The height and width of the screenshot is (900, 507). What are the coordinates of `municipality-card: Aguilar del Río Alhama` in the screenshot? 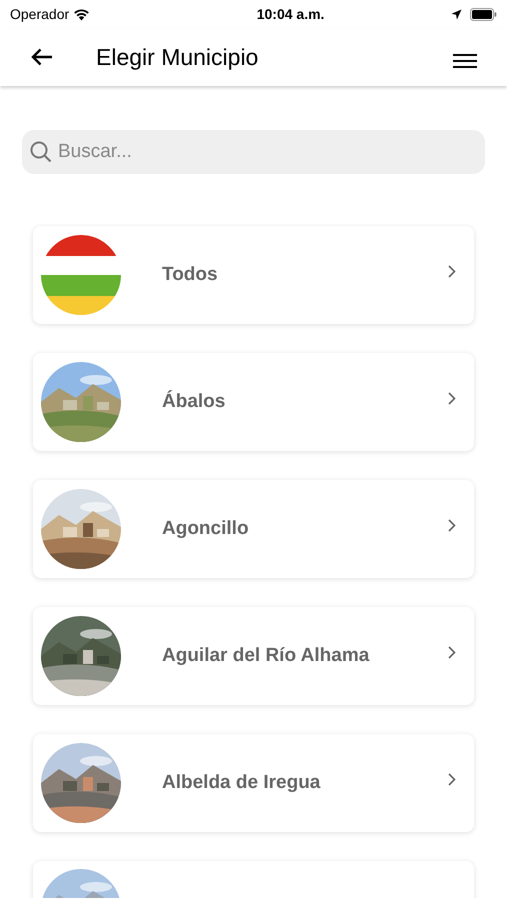 It's located at (253, 656).